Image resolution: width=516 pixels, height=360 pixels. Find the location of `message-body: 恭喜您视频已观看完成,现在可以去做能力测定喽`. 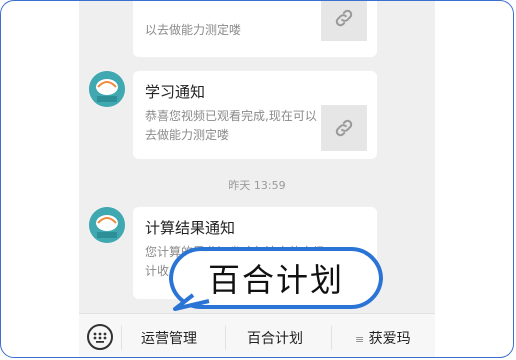

message-body: 恭喜您视频已观看完成,现在可以去做能力测定喽 is located at coordinates (231, 125).